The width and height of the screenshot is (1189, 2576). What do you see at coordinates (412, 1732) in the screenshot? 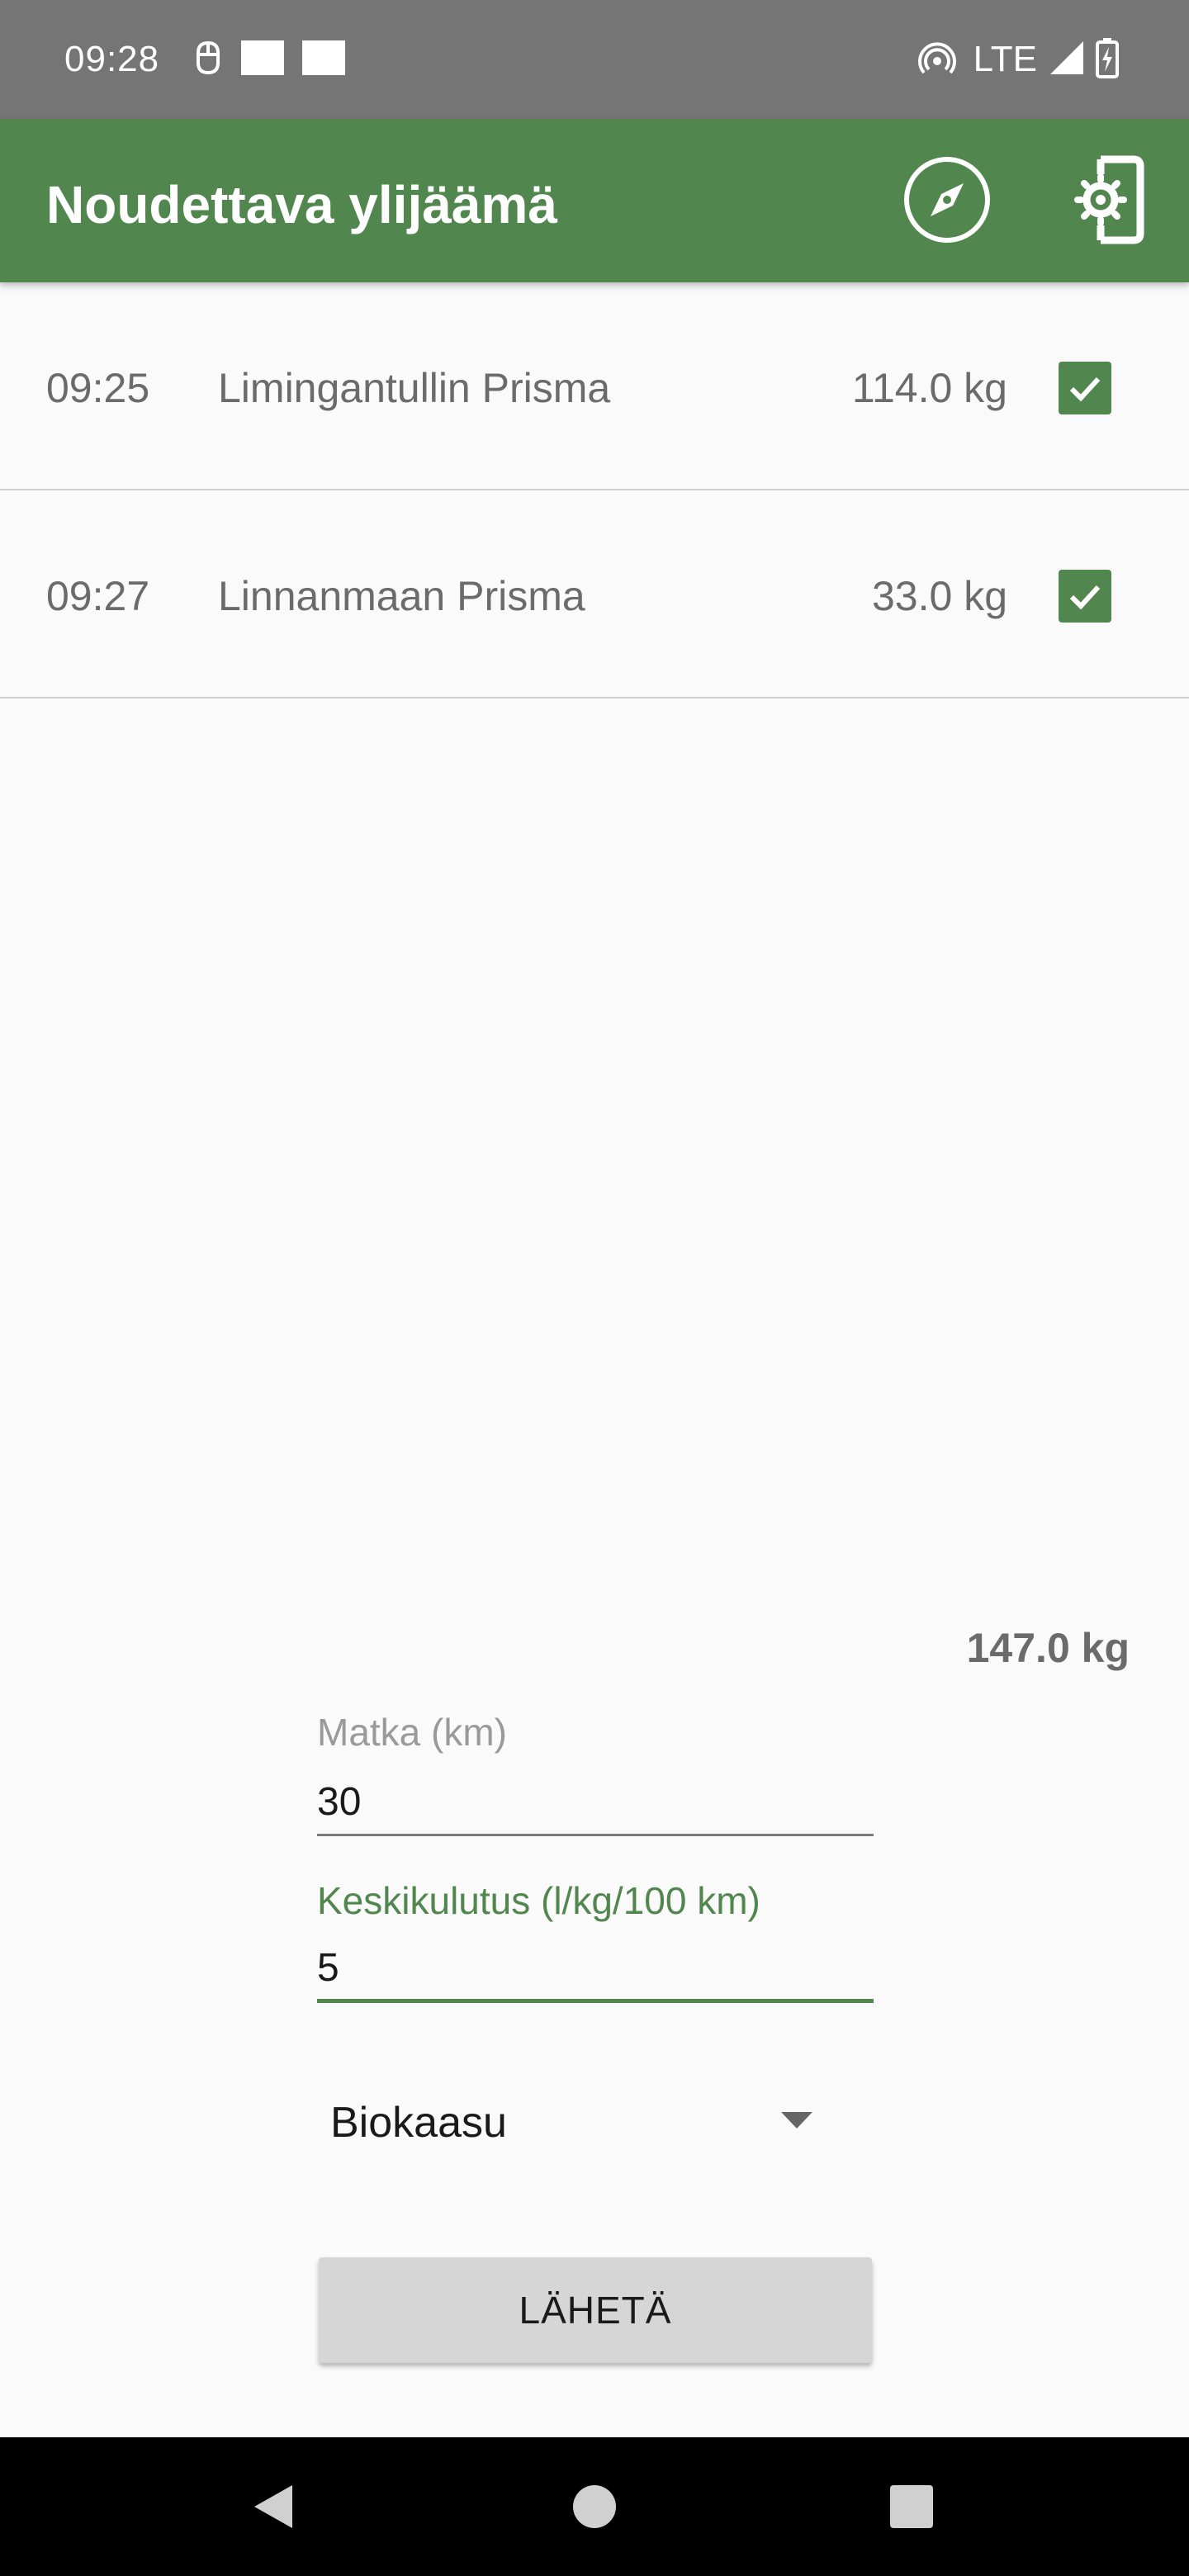
I see `distance-label: Matka (km)` at bounding box center [412, 1732].